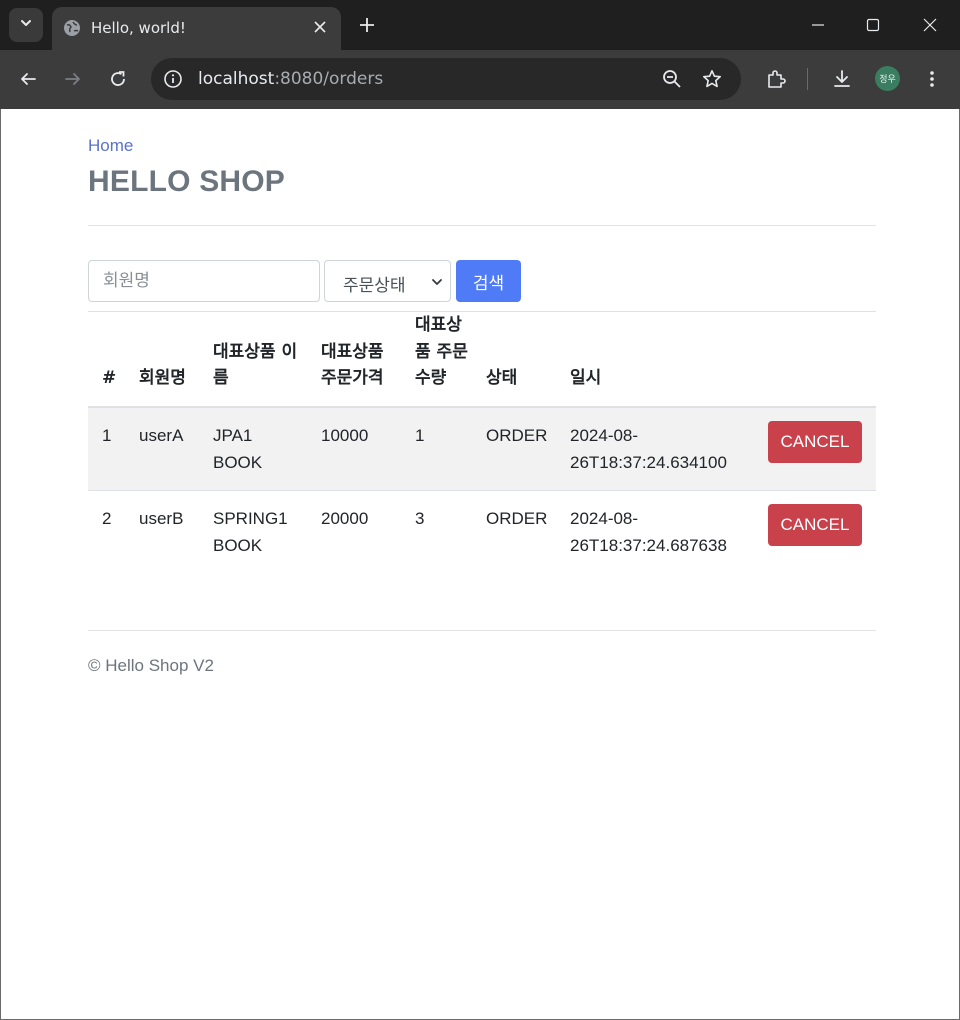 The height and width of the screenshot is (1020, 960). What do you see at coordinates (873, 25) in the screenshot?
I see `maximize-icon` at bounding box center [873, 25].